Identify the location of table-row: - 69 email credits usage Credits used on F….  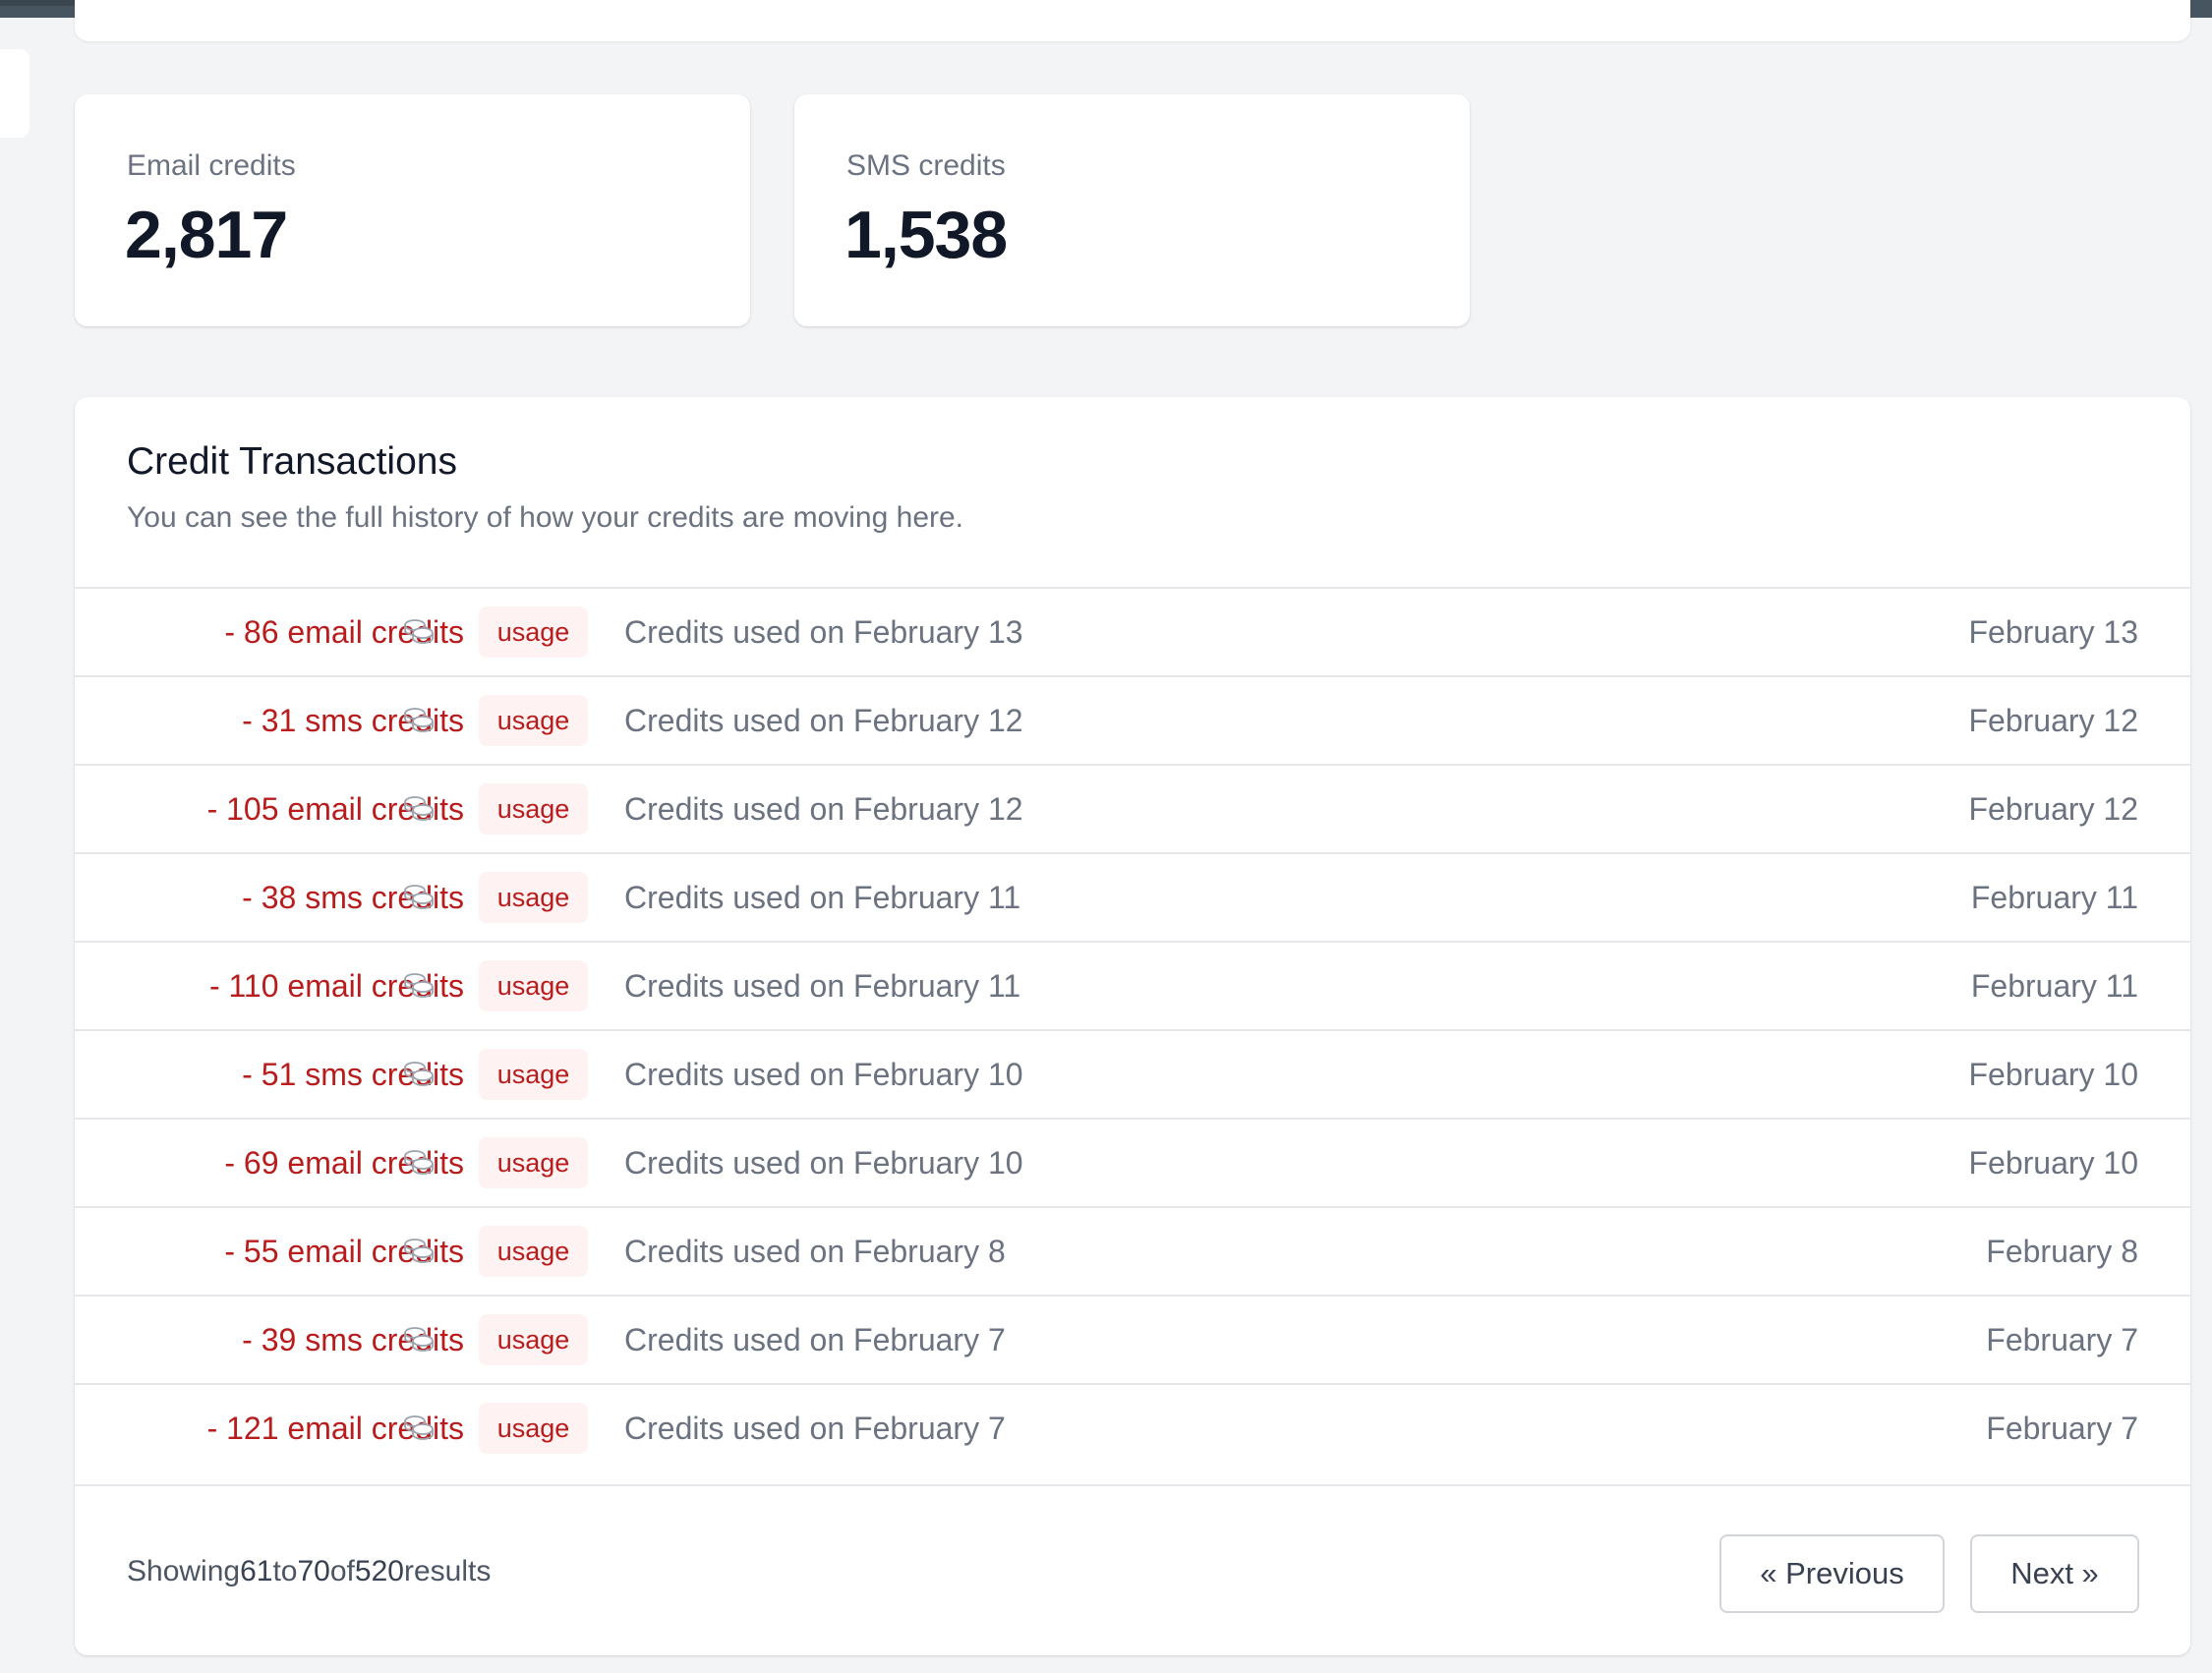
(1133, 1164).